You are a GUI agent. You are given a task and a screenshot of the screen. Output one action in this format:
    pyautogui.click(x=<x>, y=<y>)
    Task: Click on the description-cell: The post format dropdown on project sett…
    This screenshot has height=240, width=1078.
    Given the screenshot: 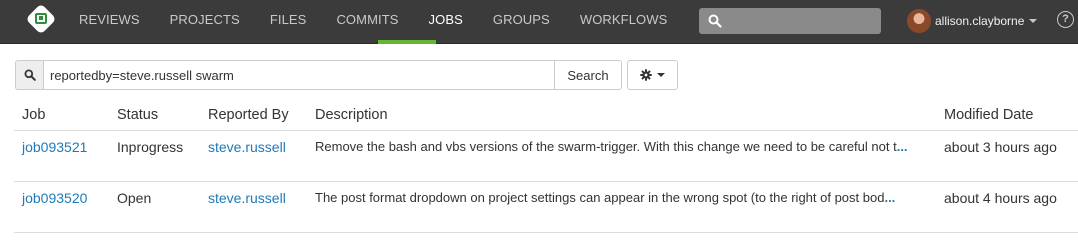 What is the action you would take?
    pyautogui.click(x=621, y=207)
    